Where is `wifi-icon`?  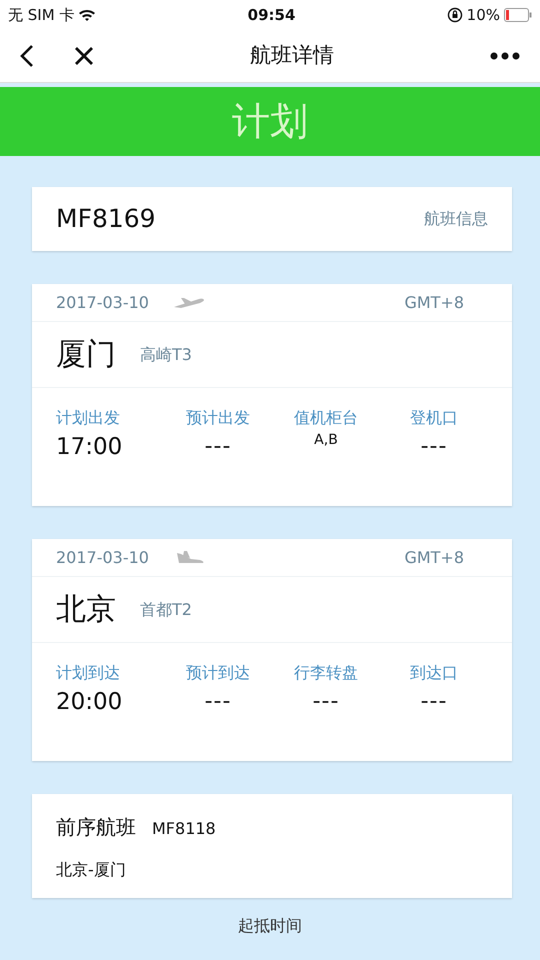 wifi-icon is located at coordinates (87, 15).